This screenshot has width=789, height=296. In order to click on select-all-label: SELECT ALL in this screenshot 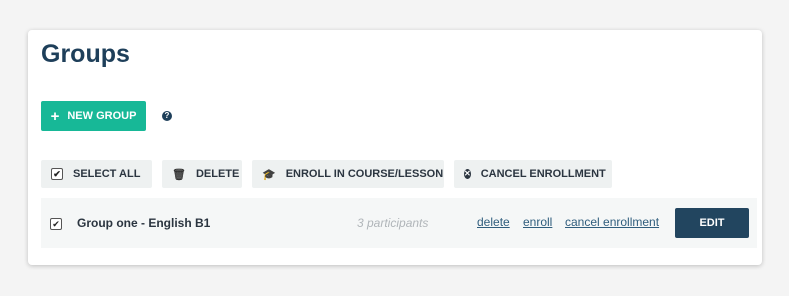, I will do `click(107, 174)`.